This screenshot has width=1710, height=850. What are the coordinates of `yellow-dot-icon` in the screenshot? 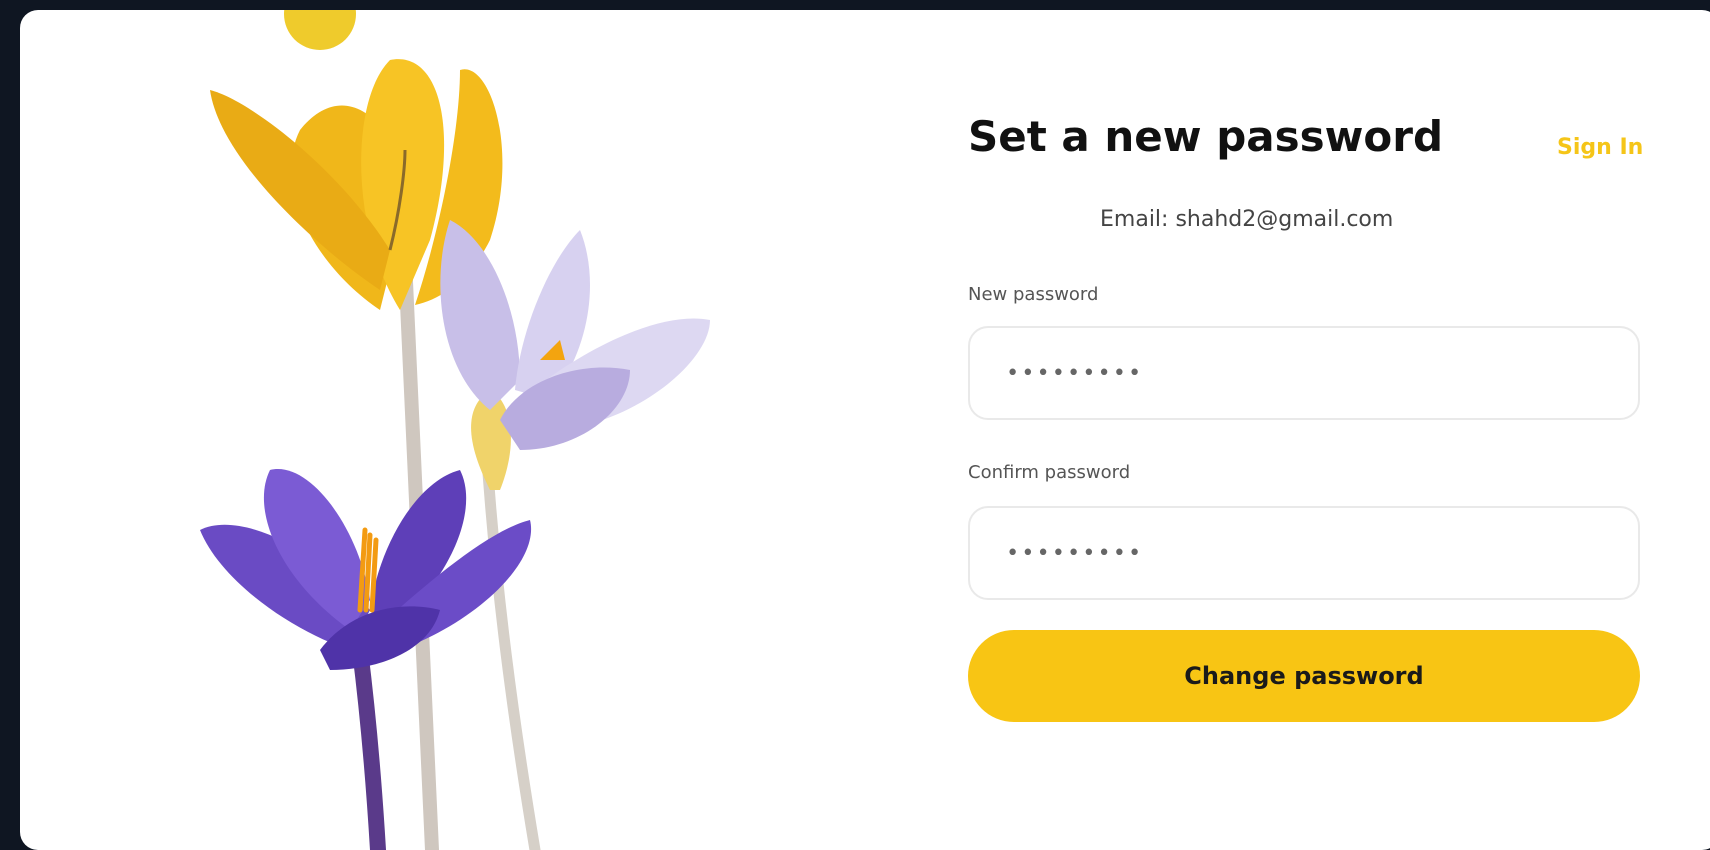 It's located at (320, 30).